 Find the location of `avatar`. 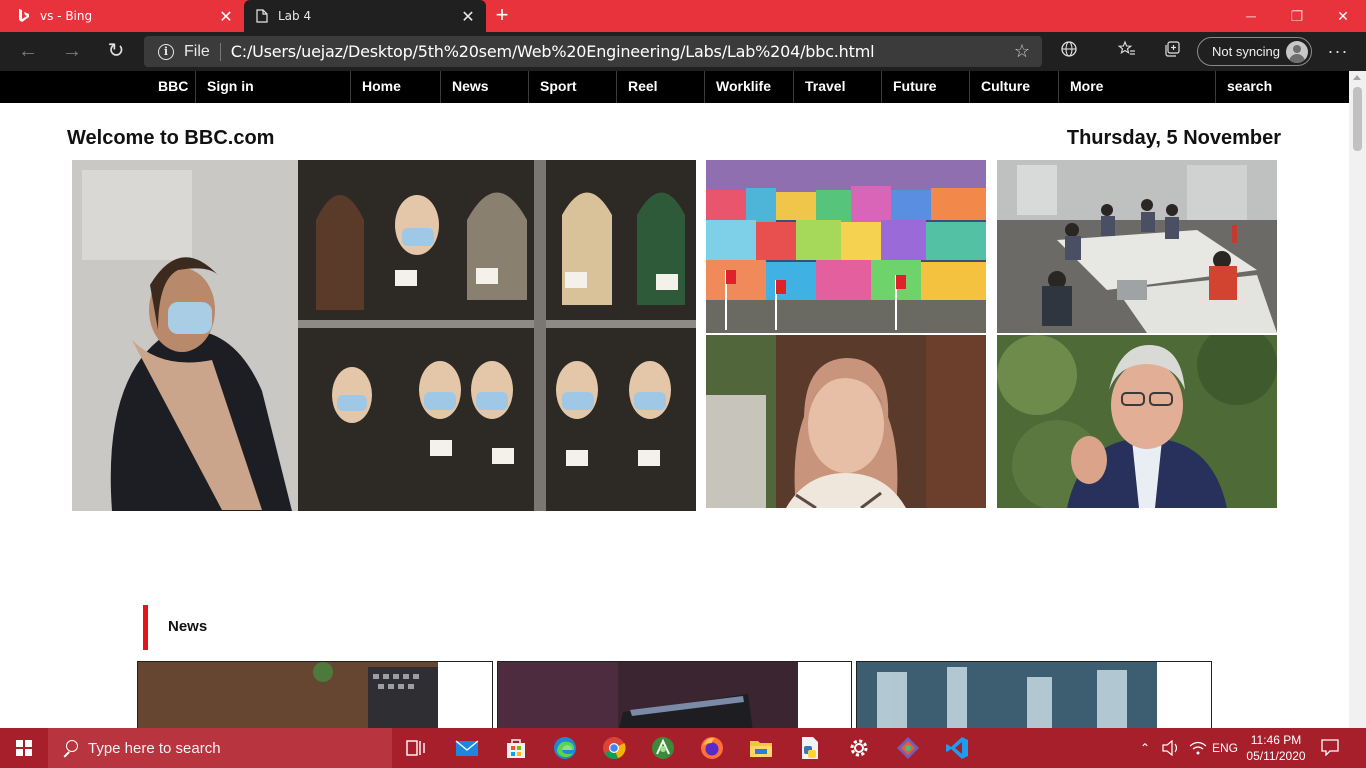

avatar is located at coordinates (1297, 52).